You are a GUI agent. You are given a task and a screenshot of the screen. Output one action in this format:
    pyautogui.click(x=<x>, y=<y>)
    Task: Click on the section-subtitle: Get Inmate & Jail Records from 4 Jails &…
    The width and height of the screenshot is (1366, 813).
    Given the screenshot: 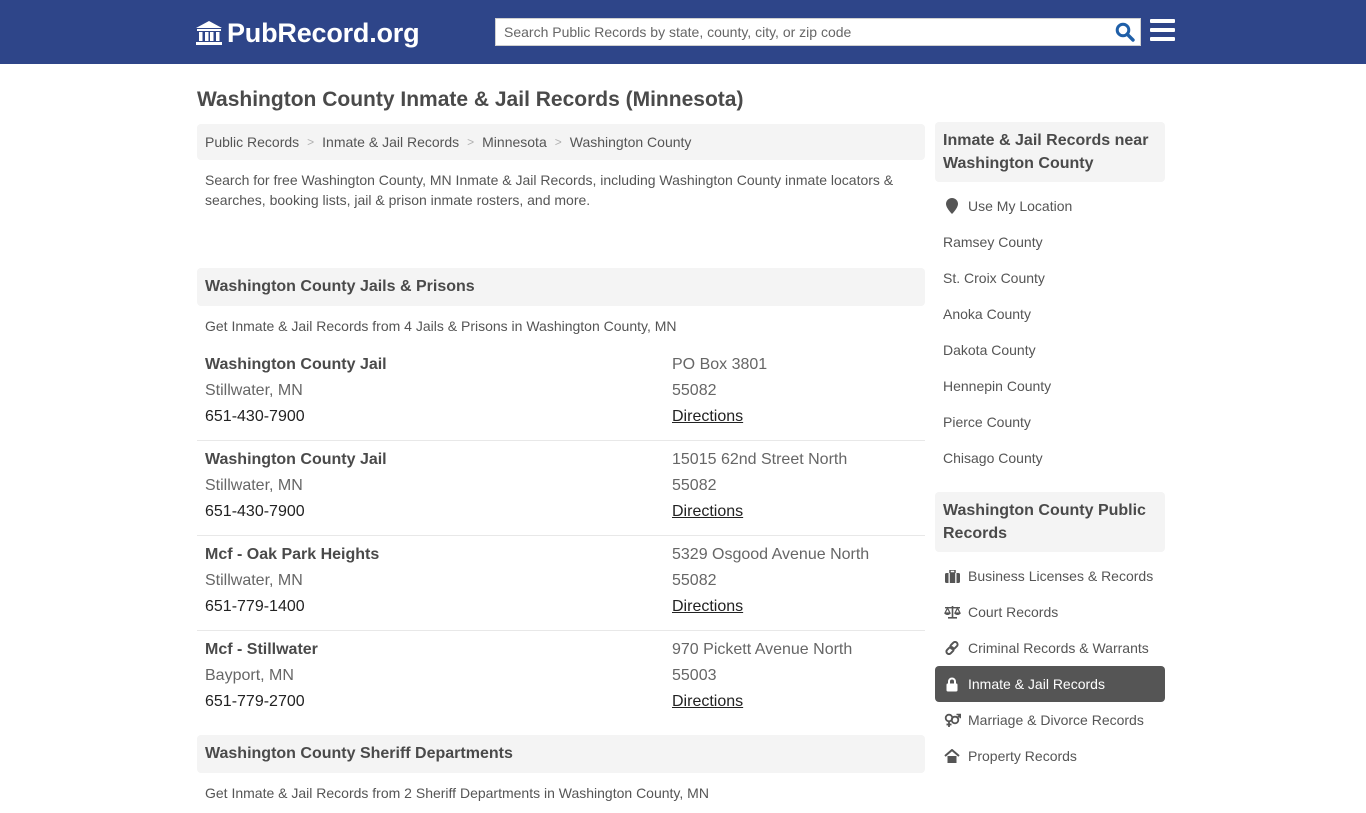 What is the action you would take?
    pyautogui.click(x=441, y=326)
    